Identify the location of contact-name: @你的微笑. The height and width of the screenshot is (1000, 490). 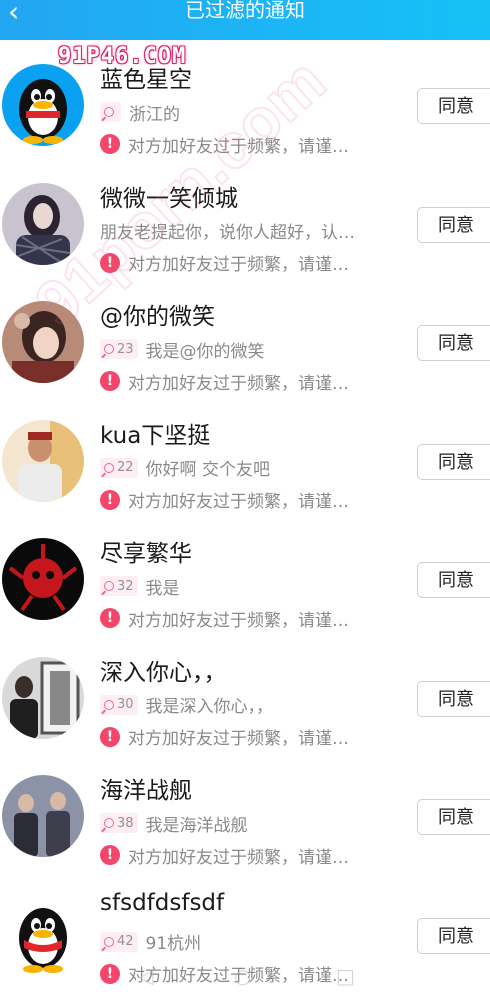
(157, 317).